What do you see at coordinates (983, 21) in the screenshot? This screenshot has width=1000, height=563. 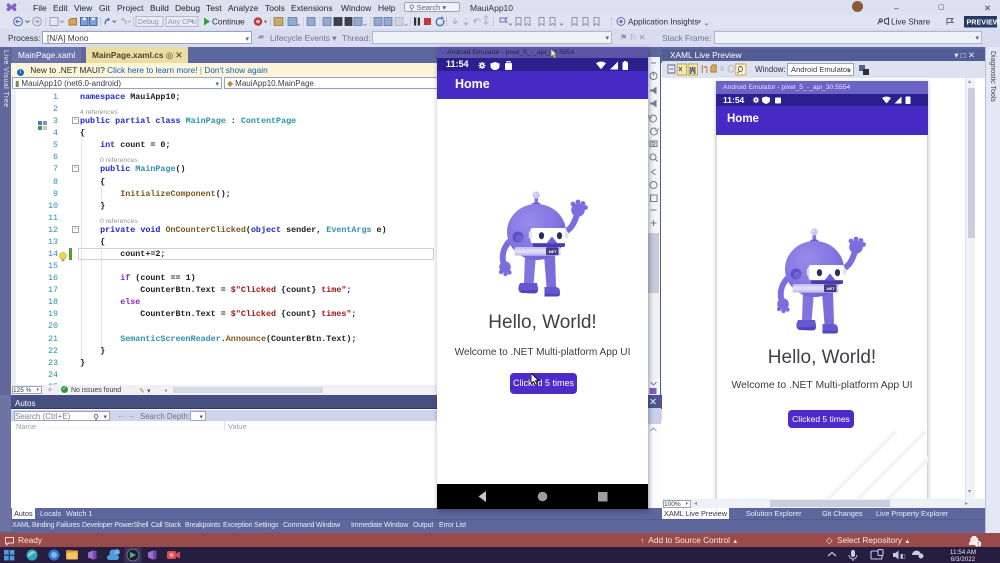 I see `svg-text: PREVIEW` at bounding box center [983, 21].